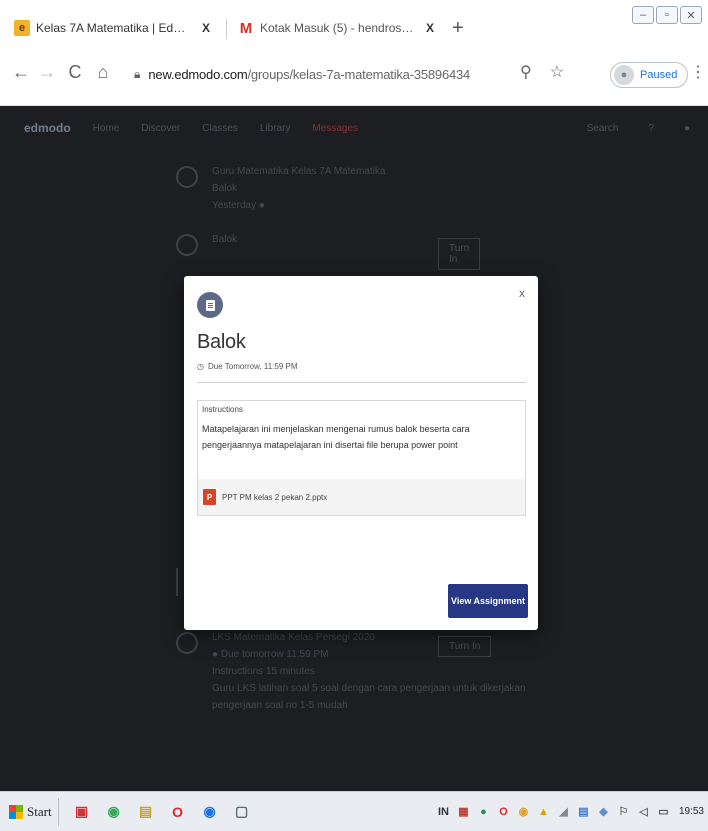 This screenshot has height=831, width=708. Describe the element at coordinates (602, 128) in the screenshot. I see `header-search: Search` at that location.